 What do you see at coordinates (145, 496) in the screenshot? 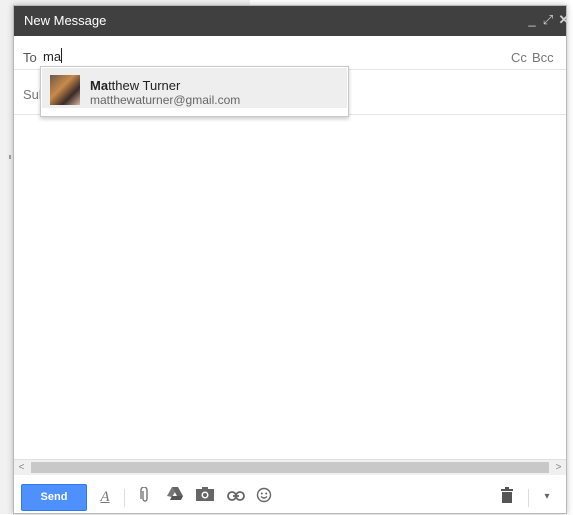
I see `attach-icon` at bounding box center [145, 496].